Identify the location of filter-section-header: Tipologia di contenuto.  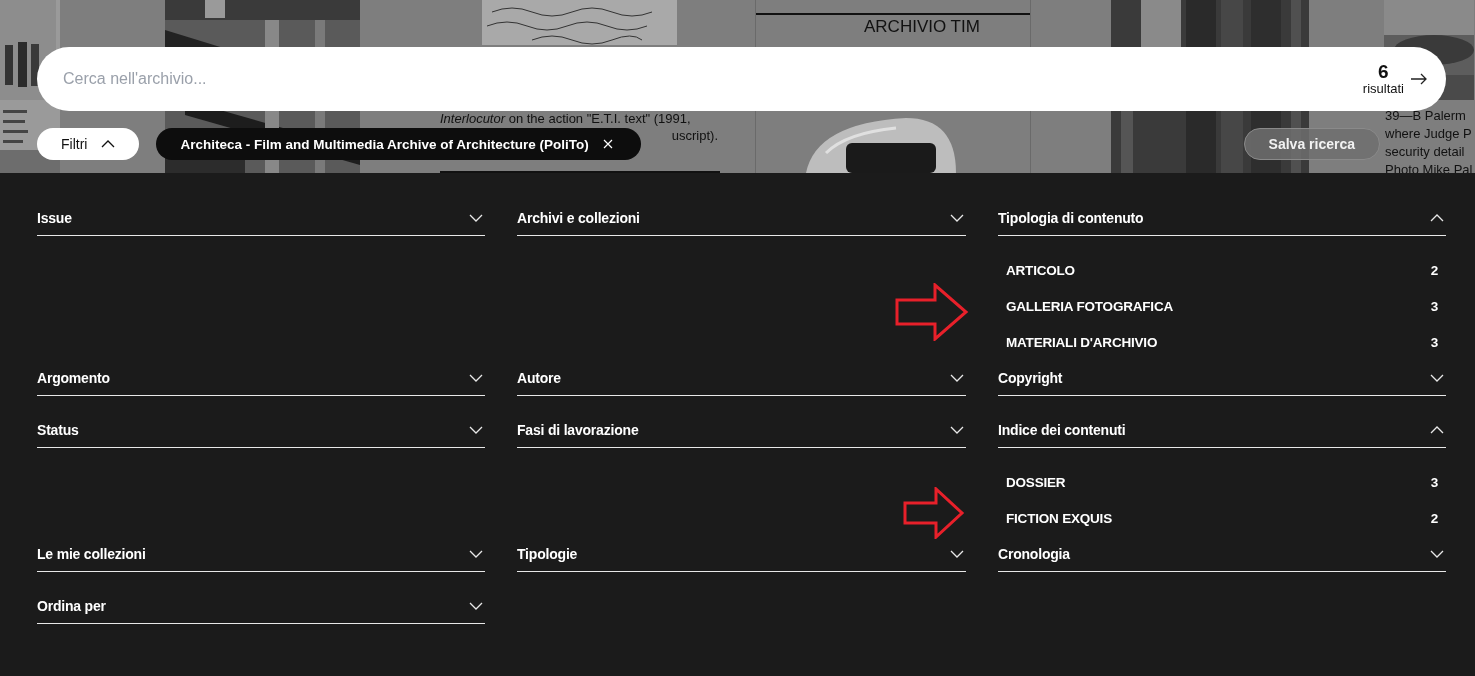
(1222, 218).